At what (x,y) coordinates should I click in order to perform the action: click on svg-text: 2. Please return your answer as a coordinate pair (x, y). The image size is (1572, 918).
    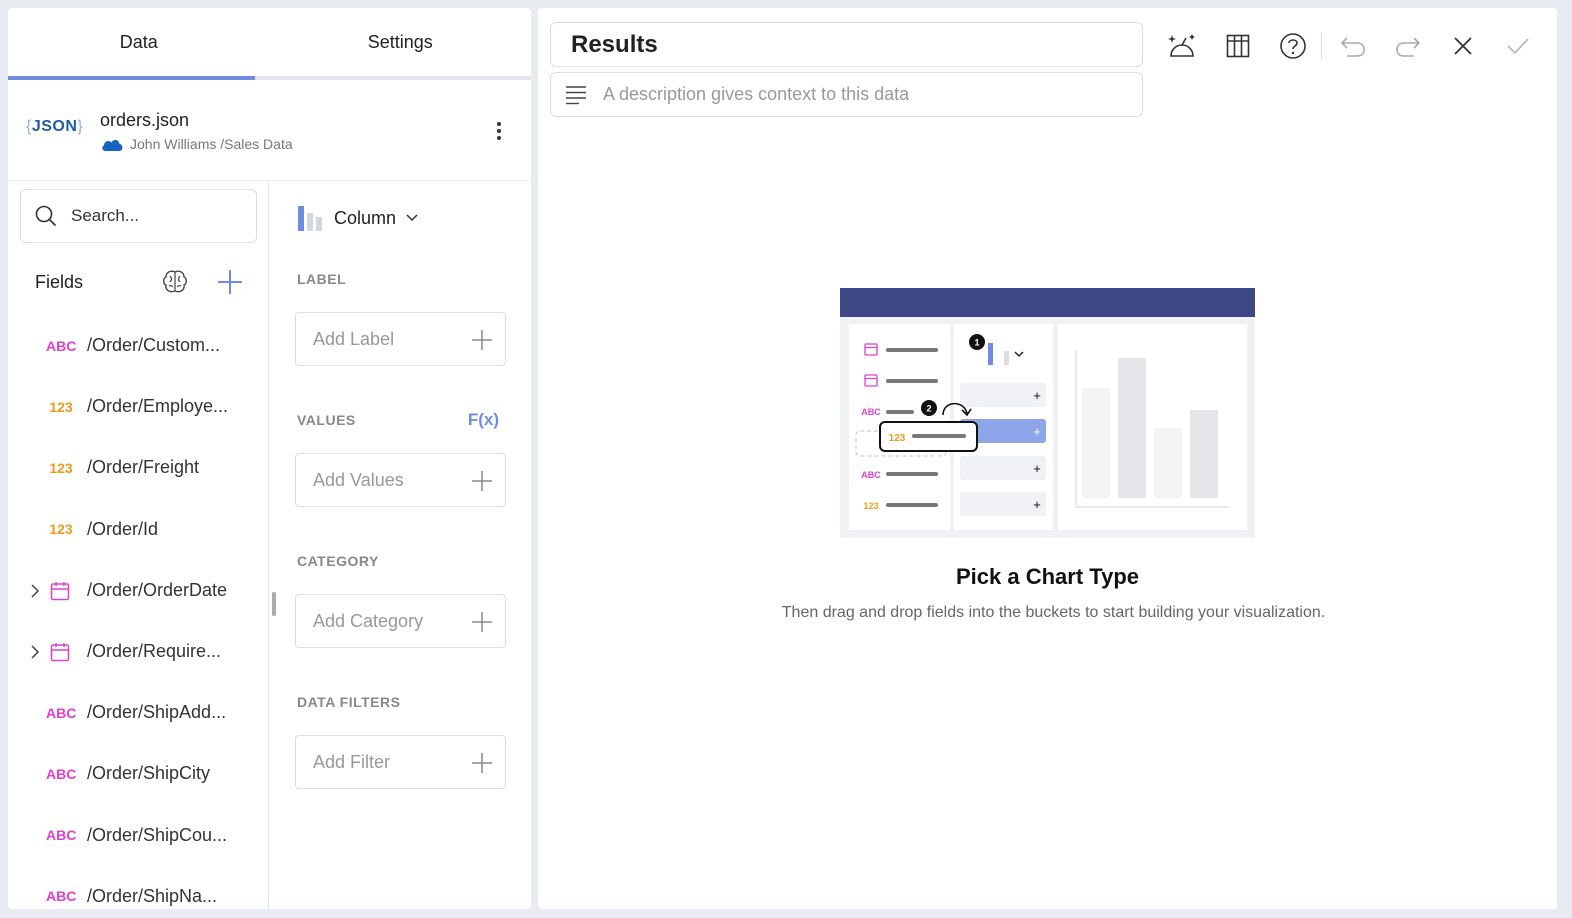
    Looking at the image, I should click on (928, 409).